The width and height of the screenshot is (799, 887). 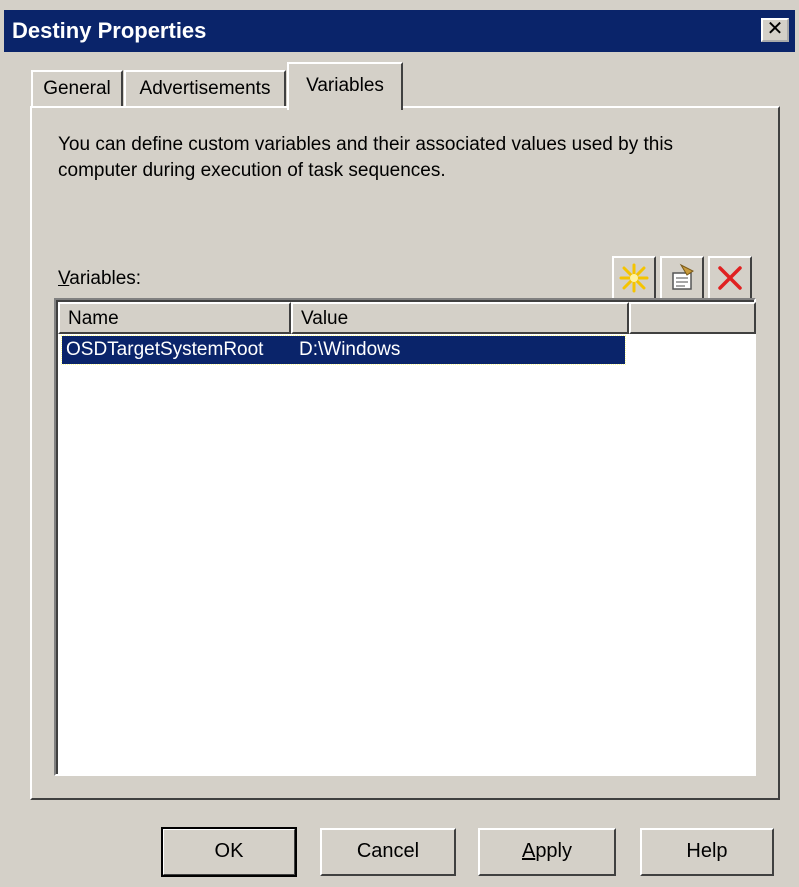 I want to click on variables-label: Variables:, so click(x=99, y=279).